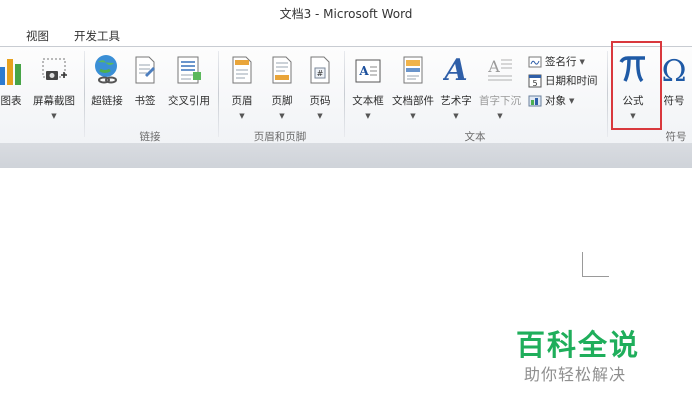 Image resolution: width=692 pixels, height=416 pixels. Describe the element at coordinates (475, 137) in the screenshot. I see `group-label-text: 文本` at that location.